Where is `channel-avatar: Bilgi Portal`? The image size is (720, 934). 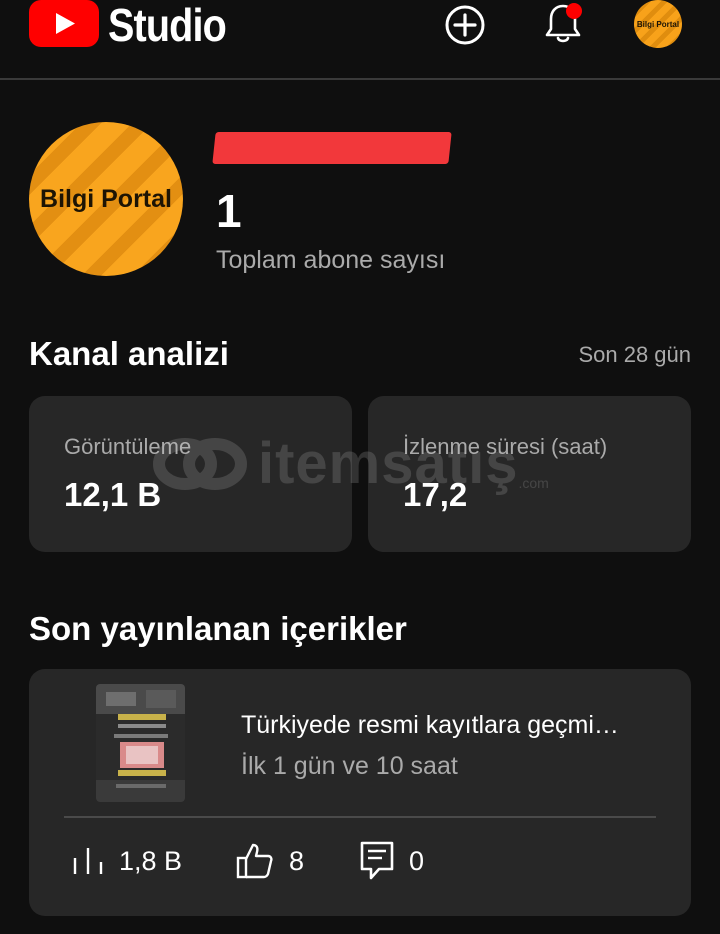 channel-avatar: Bilgi Portal is located at coordinates (106, 199).